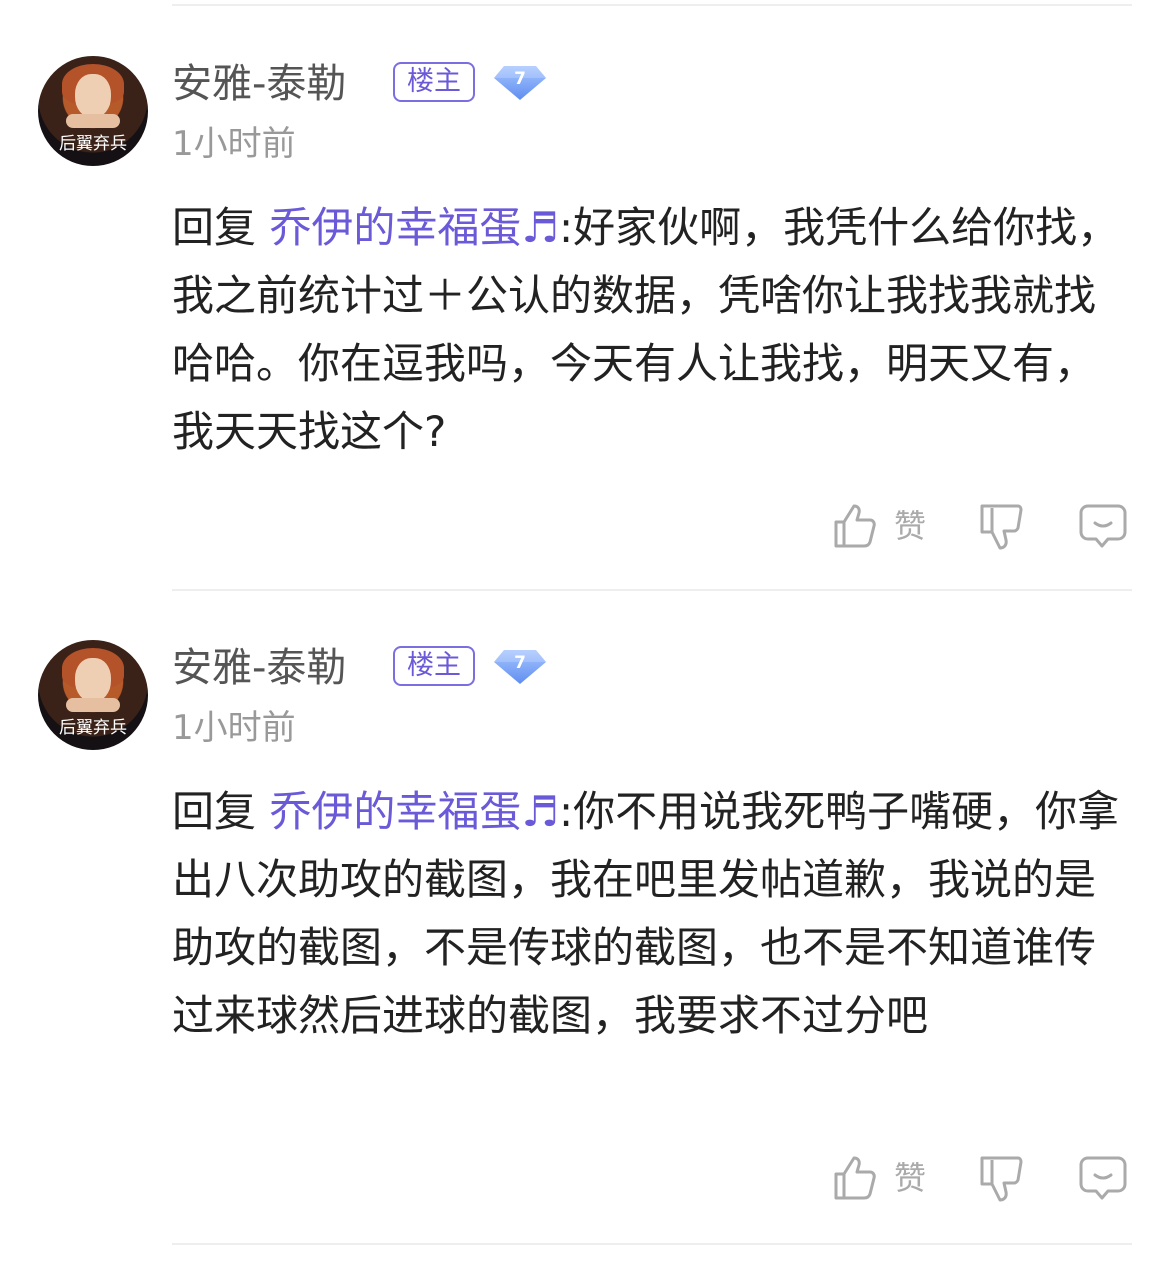  Describe the element at coordinates (652, 590) in the screenshot. I see `comment-divider` at that location.